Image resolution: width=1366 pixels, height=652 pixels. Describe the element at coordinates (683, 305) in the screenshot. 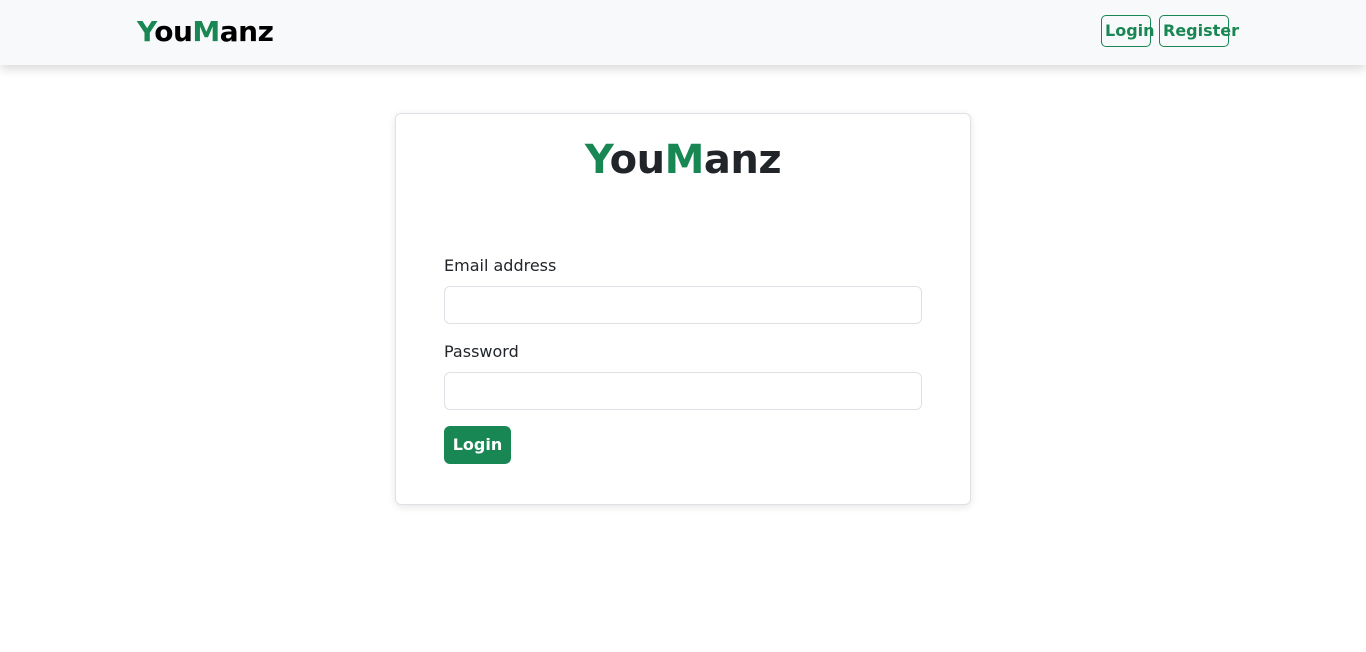

I see `email-field` at that location.